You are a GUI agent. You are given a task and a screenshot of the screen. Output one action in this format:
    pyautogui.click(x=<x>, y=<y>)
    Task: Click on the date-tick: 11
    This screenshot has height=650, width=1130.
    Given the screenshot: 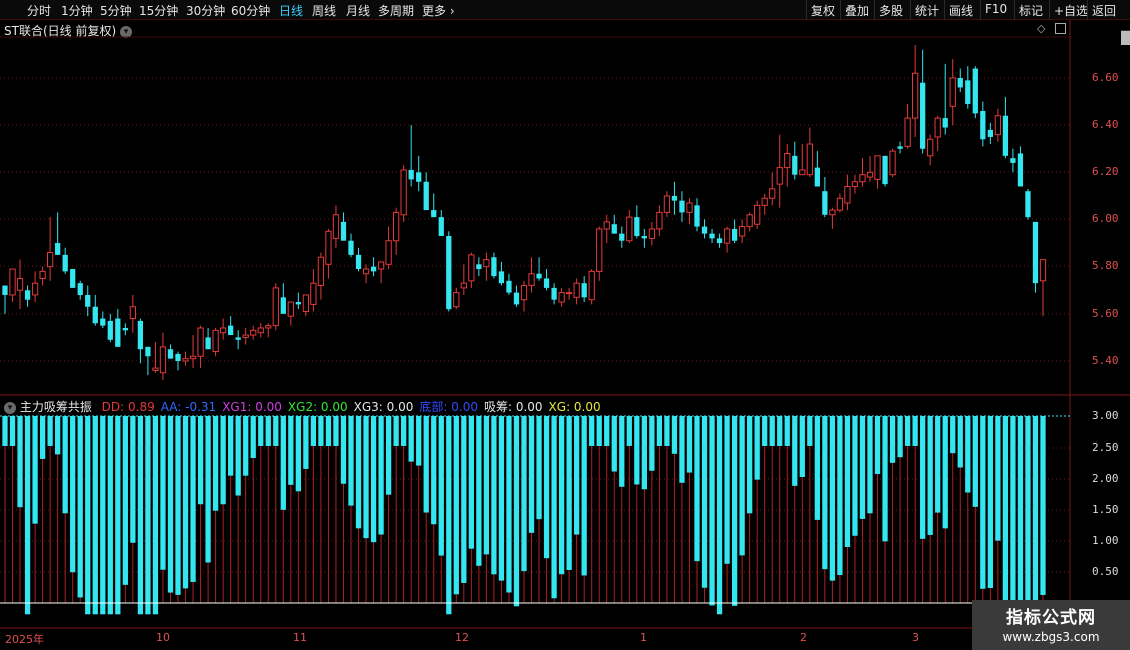 What is the action you would take?
    pyautogui.click(x=300, y=637)
    